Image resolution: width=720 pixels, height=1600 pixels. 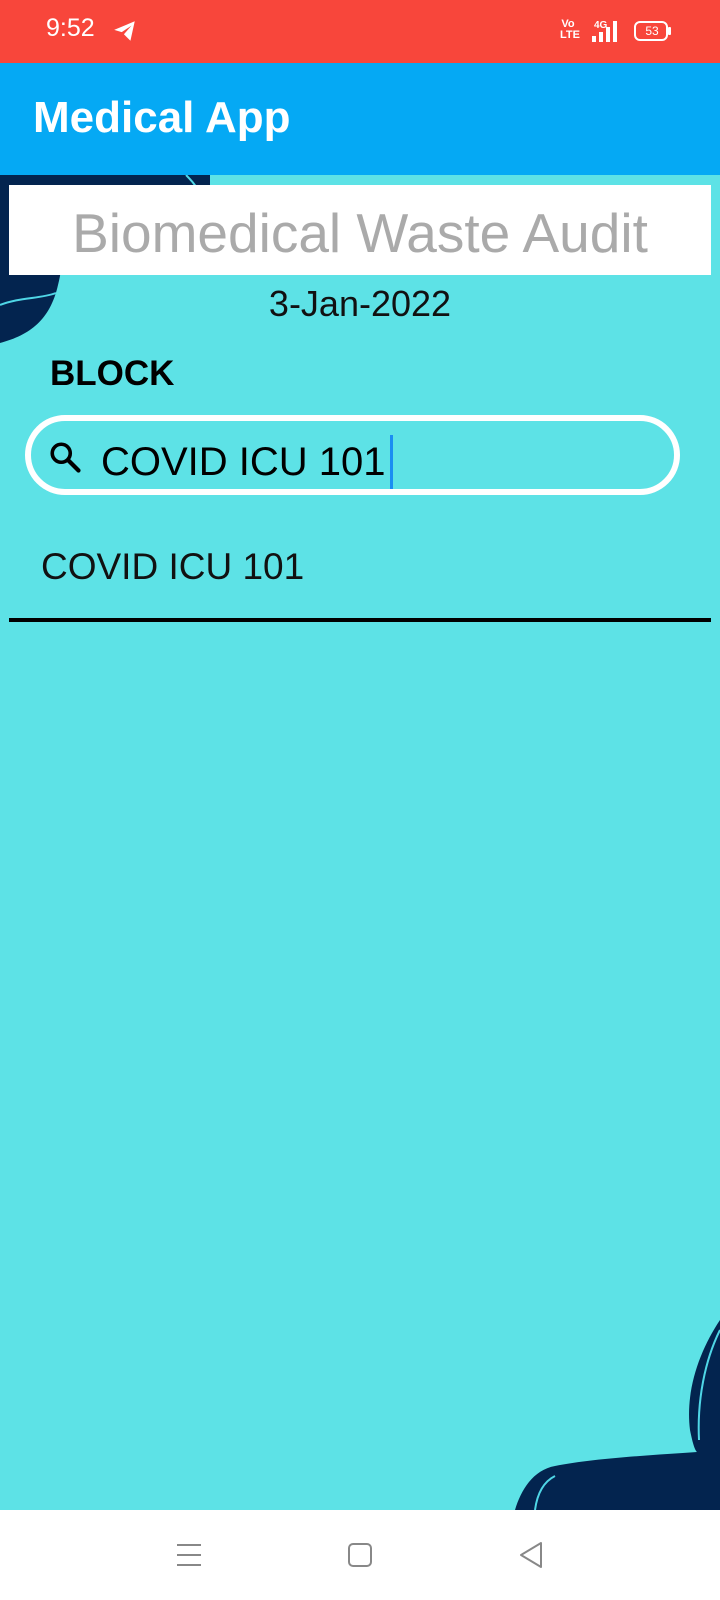 I want to click on search-result-label: COVID ICU 101, so click(x=173, y=566).